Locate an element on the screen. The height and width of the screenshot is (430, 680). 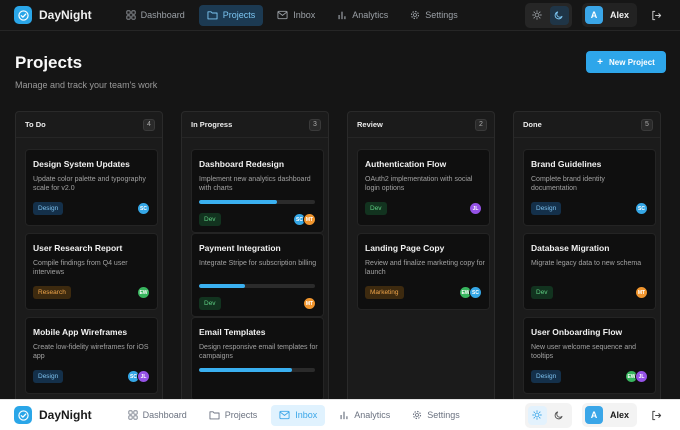
bottom-nav-inbox: Inbox is located at coordinates (298, 415).